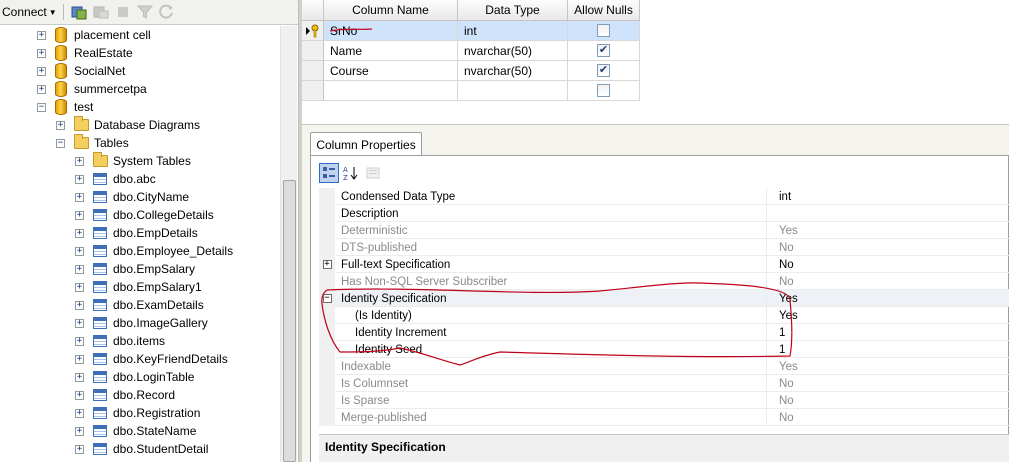 The image size is (1009, 462). Describe the element at coordinates (513, 91) in the screenshot. I see `data-type-cell` at that location.